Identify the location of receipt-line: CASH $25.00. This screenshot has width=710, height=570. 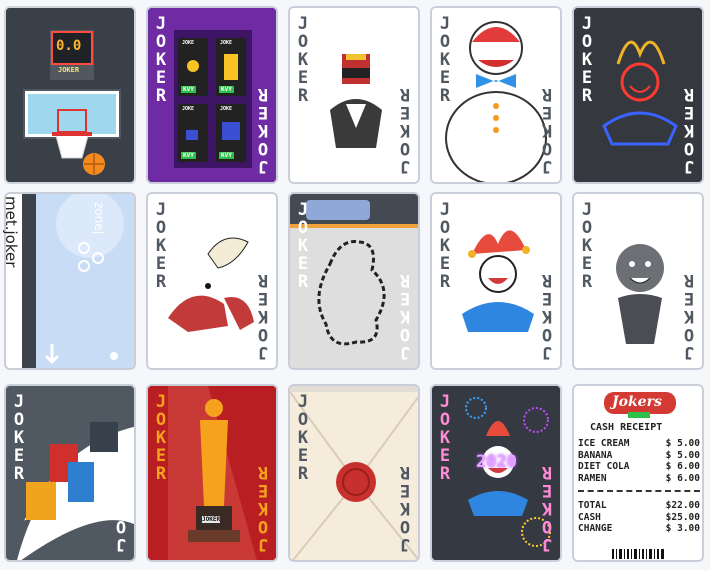
(639, 517).